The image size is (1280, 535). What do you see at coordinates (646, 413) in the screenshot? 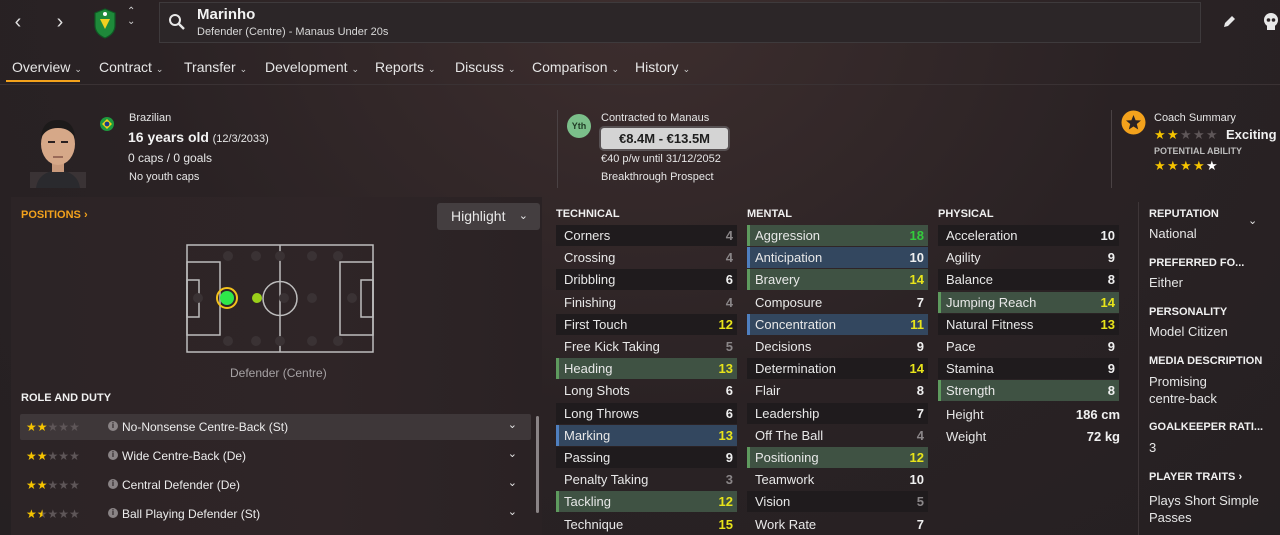
I see `attribute-row: Long Throws 6` at bounding box center [646, 413].